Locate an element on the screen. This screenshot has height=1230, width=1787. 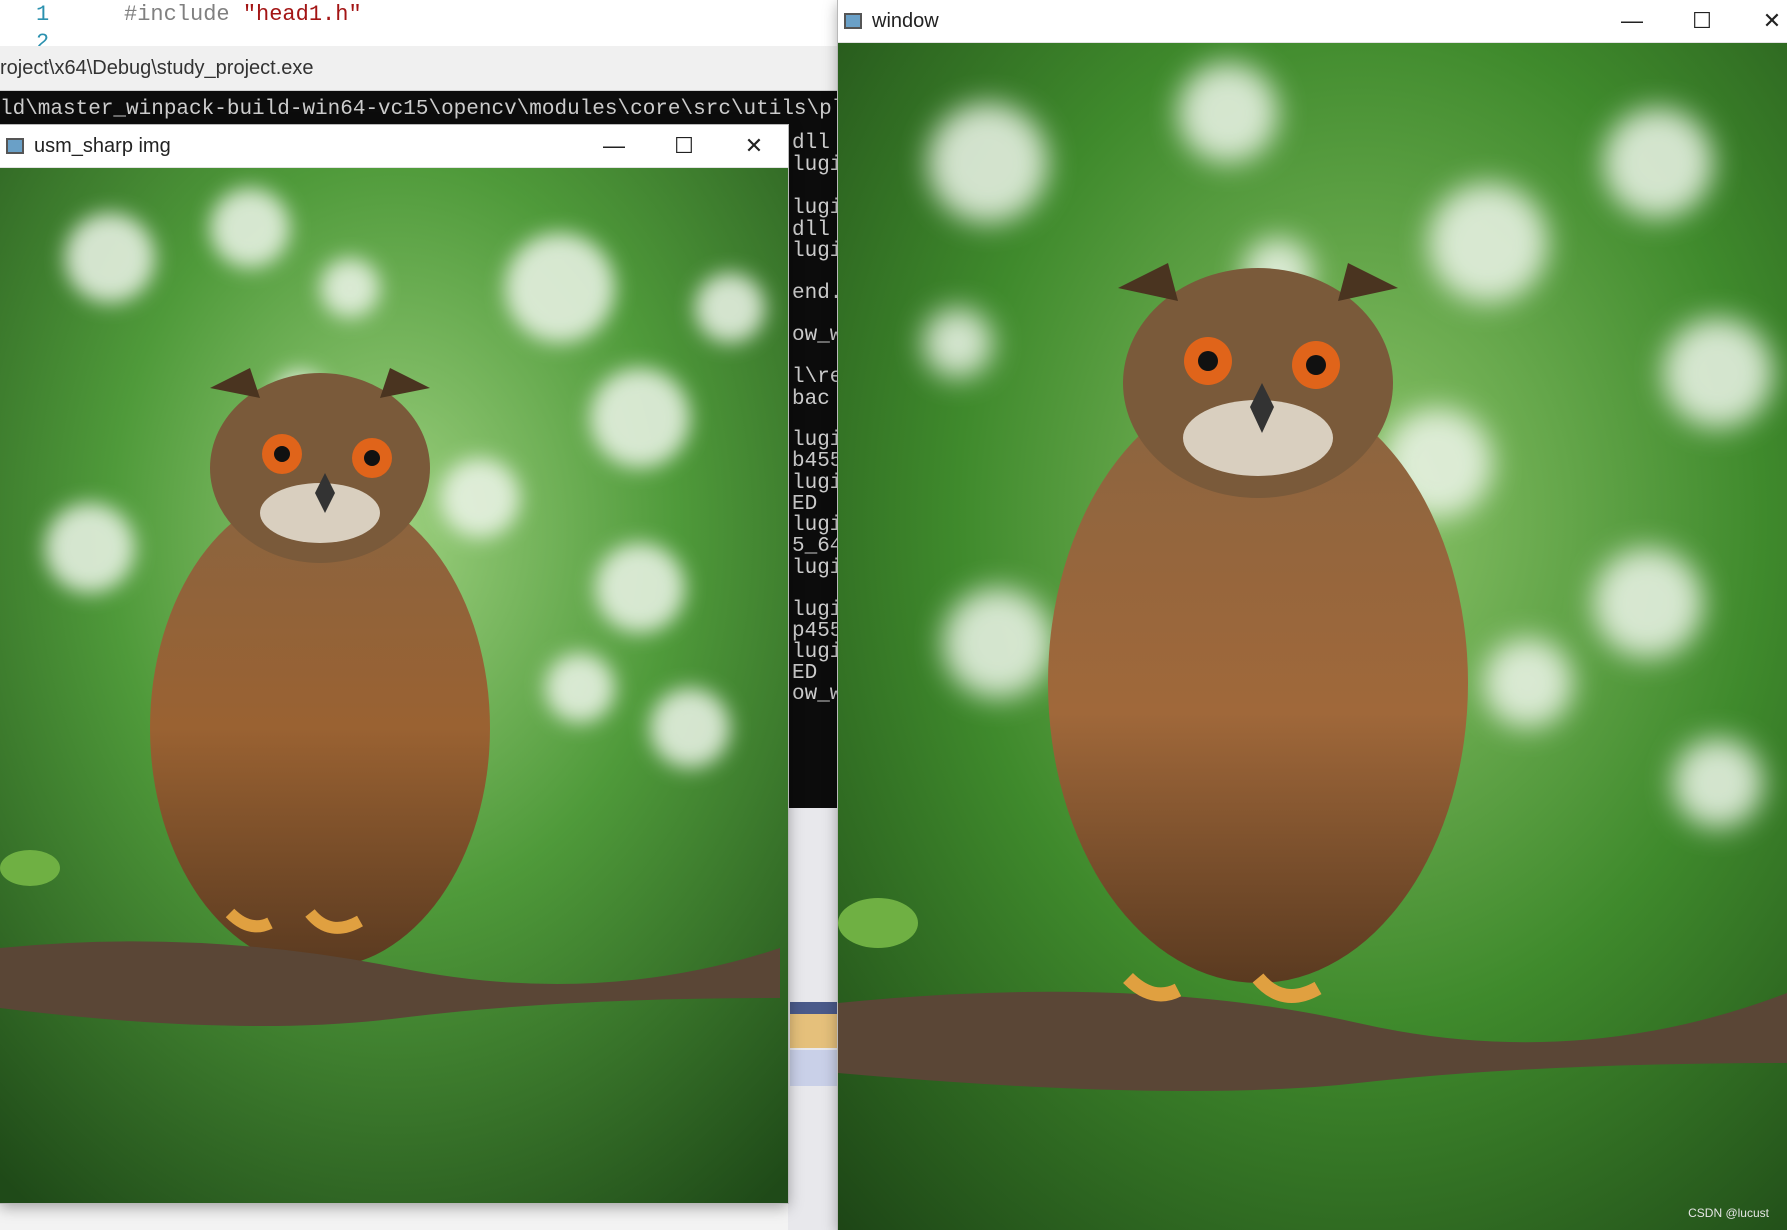
window-title: window is located at coordinates (905, 20).